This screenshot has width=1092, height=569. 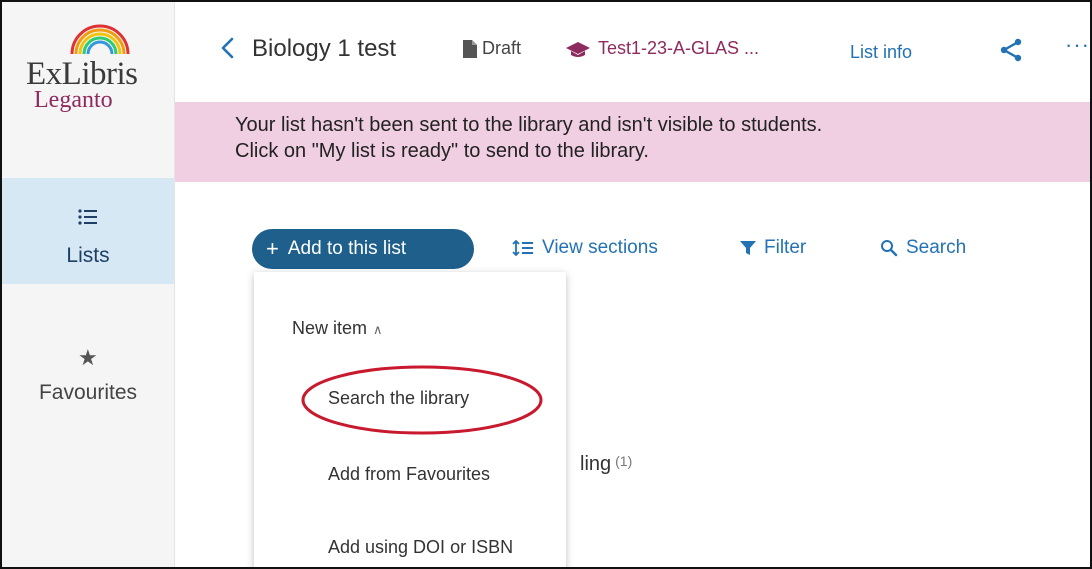 I want to click on filter-button: Filter, so click(x=773, y=248).